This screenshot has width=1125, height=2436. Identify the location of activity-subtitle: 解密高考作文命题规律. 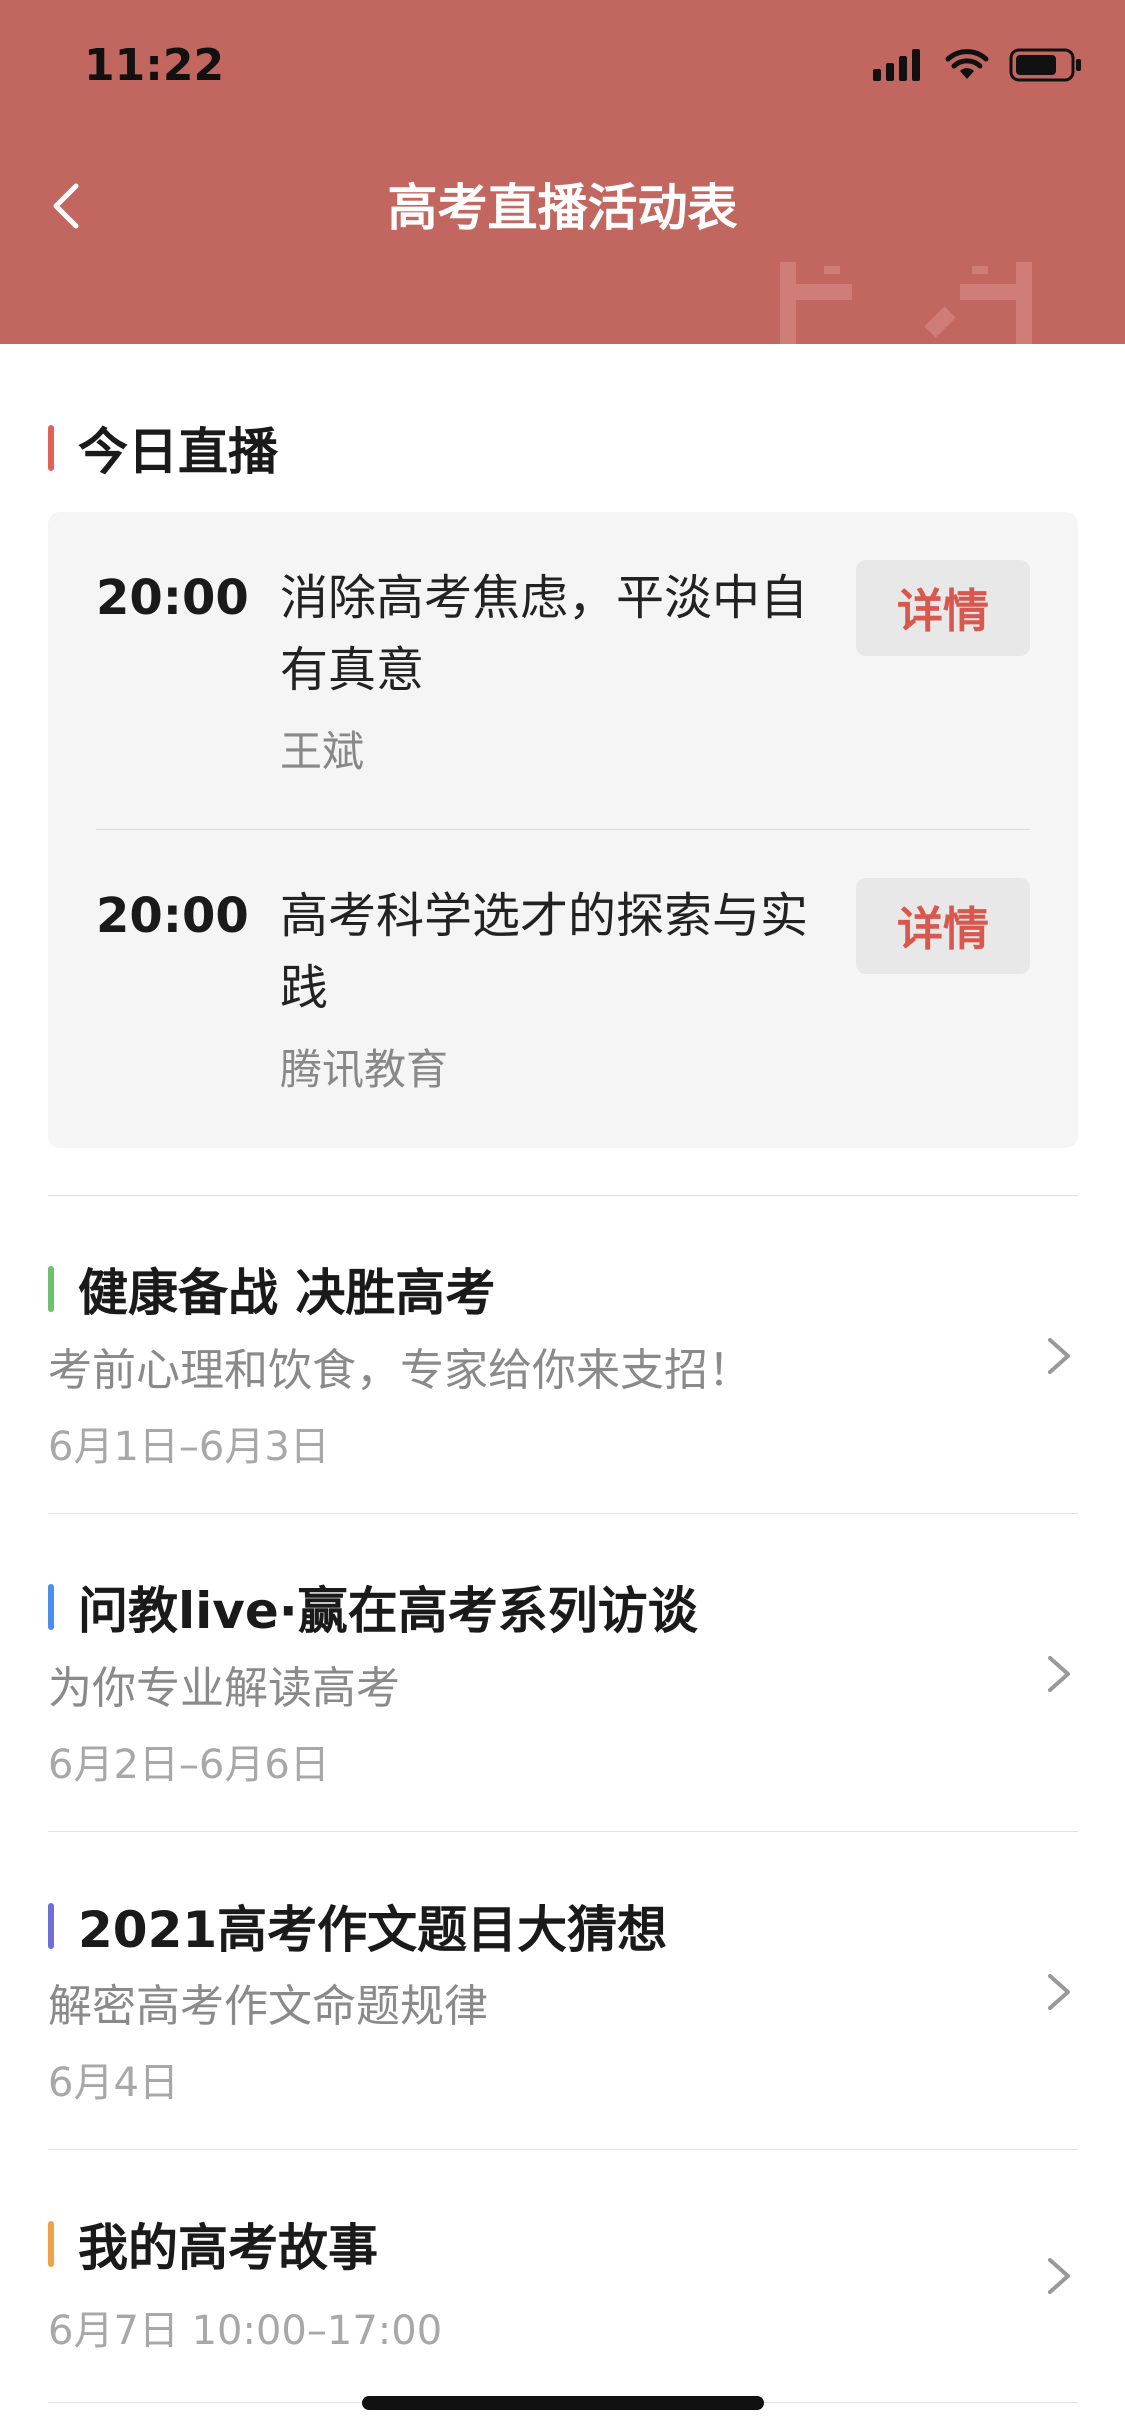
(268, 2006).